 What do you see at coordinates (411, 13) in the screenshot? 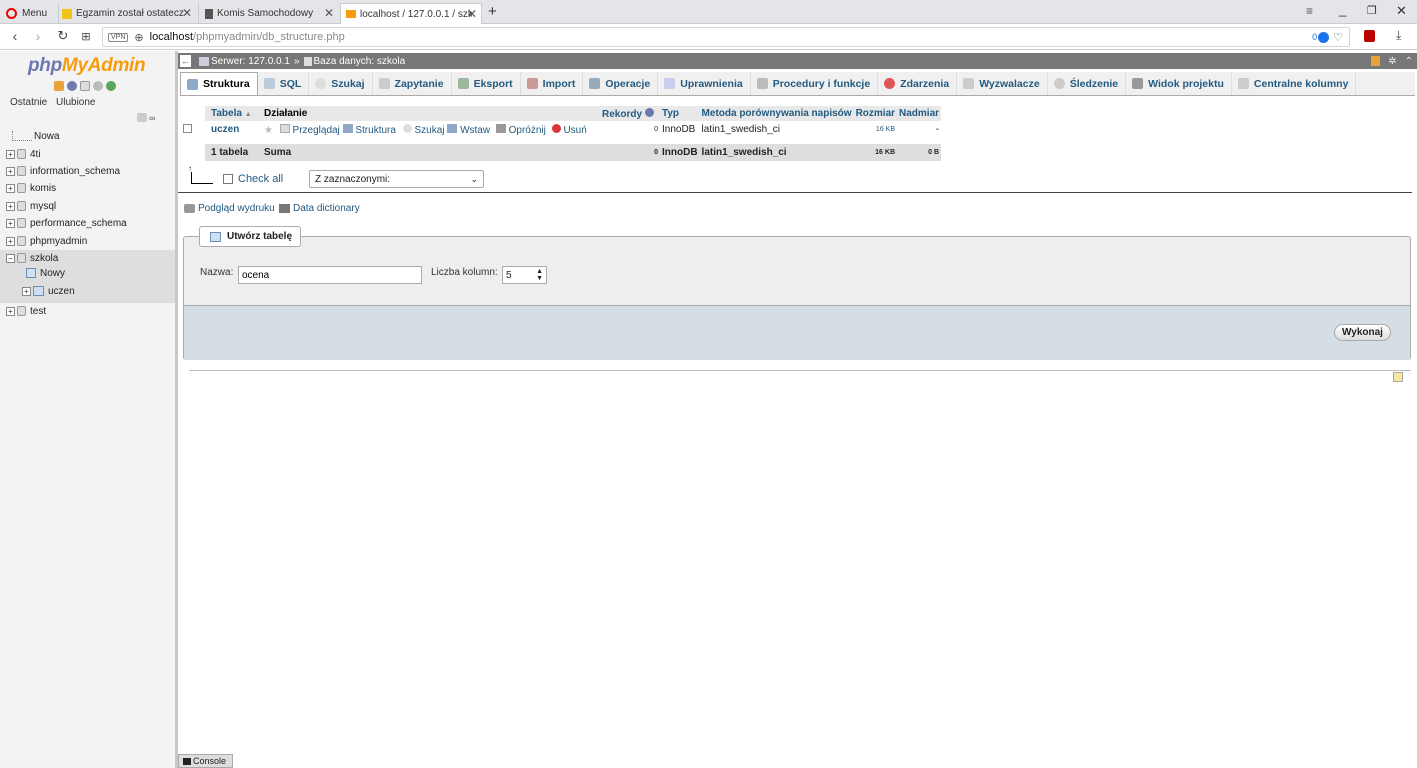
I see `browser-tab-3-active: localhost / 127.0.0.1 / szko ✕` at bounding box center [411, 13].